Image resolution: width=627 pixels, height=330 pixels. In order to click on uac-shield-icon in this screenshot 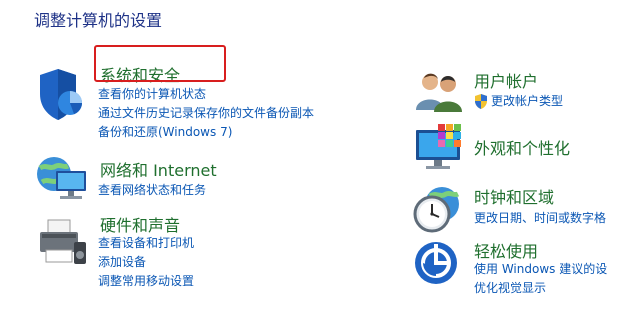, I will do `click(481, 101)`.